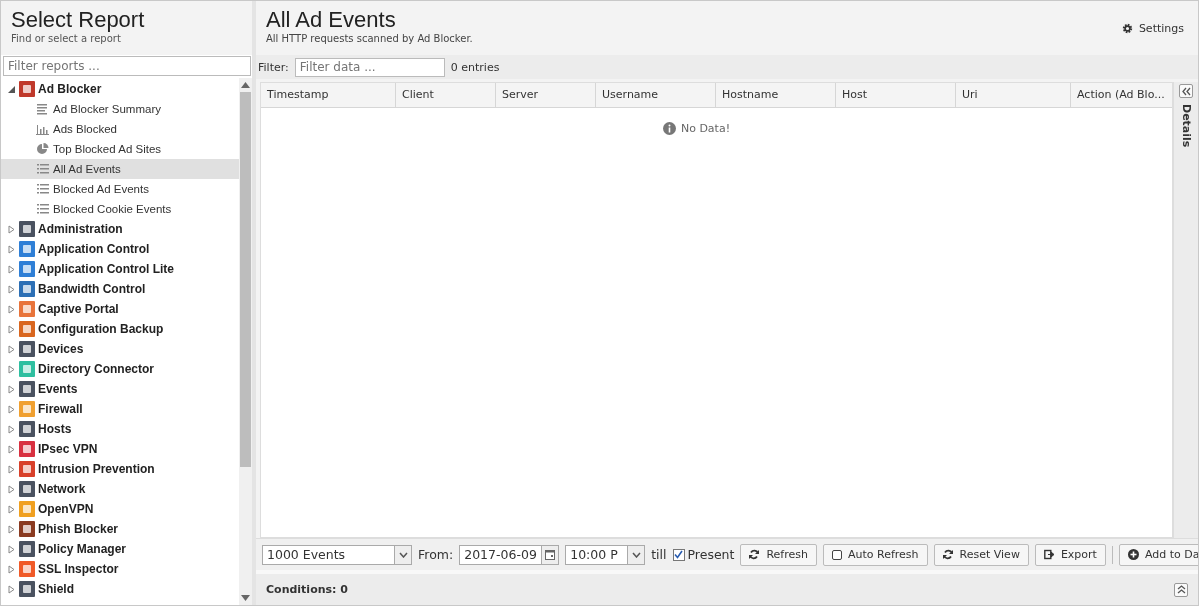 The height and width of the screenshot is (606, 1199). I want to click on tree-item: Application Control Lite, so click(120, 269).